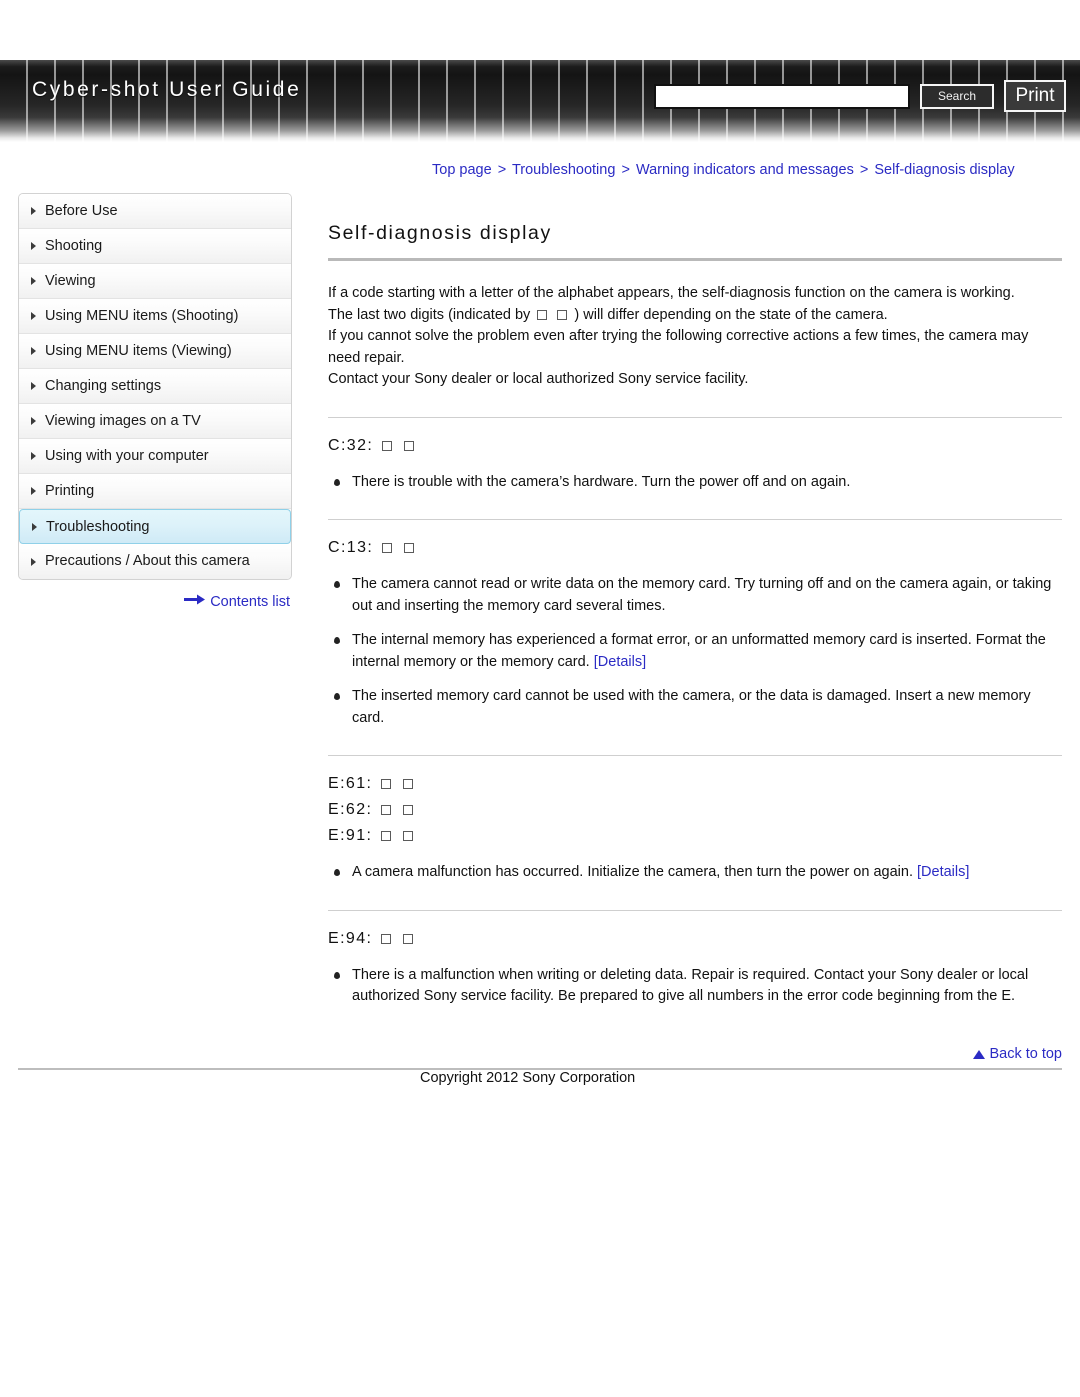 The image size is (1080, 1397). I want to click on sidebar-item-viewing-images-on-a-tv: Viewing images on a TV, so click(155, 421).